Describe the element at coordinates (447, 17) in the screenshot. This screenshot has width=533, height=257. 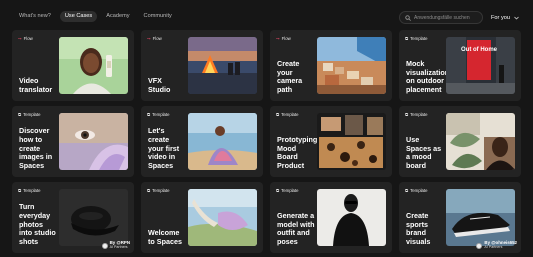
I see `search-input` at that location.